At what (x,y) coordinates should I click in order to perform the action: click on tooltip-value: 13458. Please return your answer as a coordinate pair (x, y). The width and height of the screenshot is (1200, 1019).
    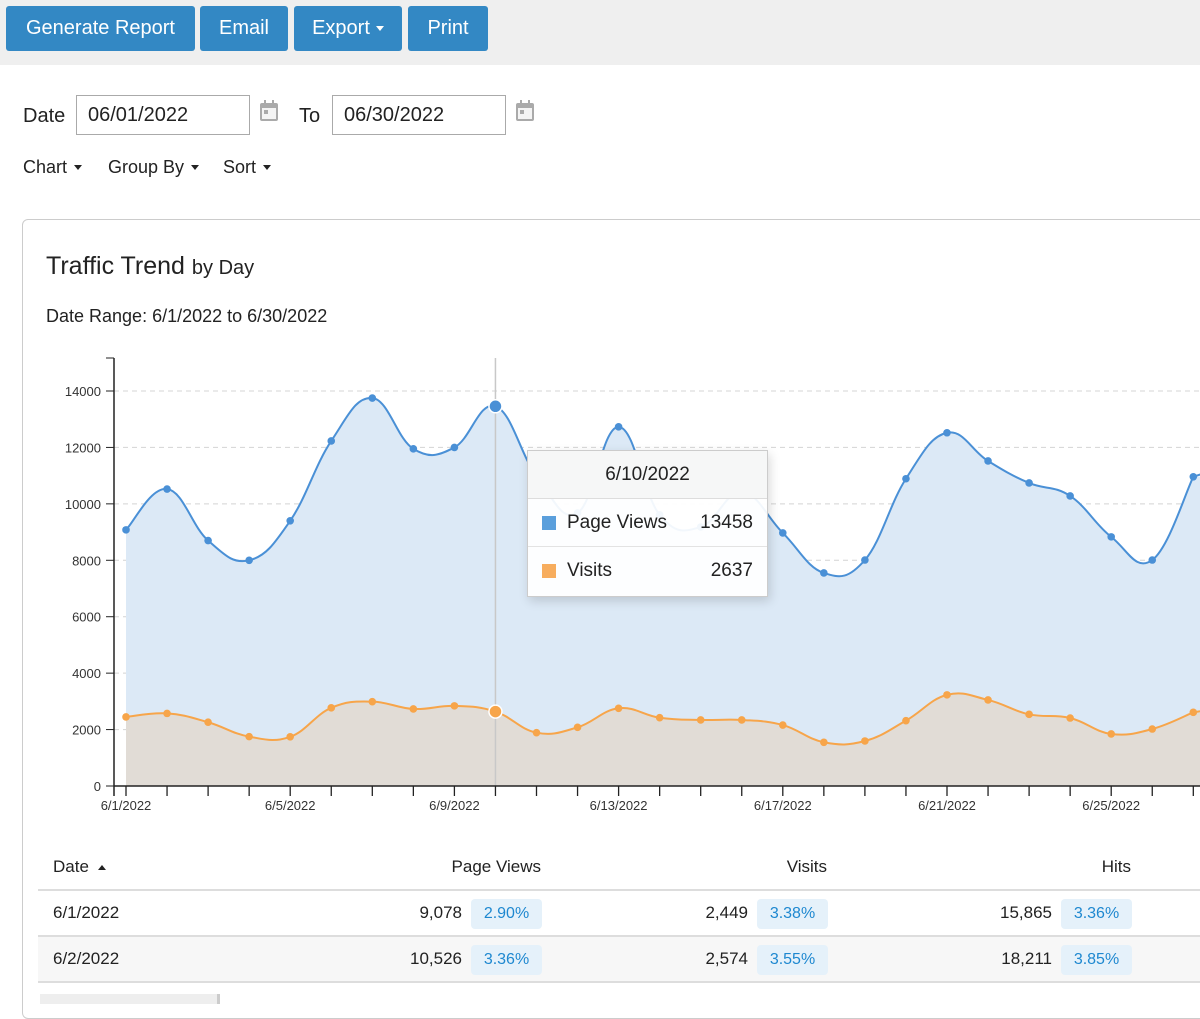
    Looking at the image, I should click on (726, 522).